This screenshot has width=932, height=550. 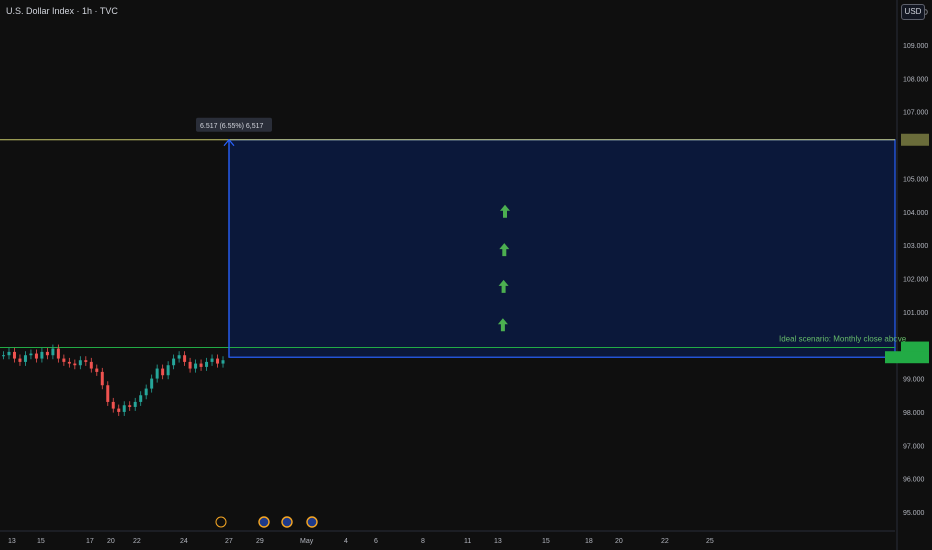 I want to click on x-tick-label: 4, so click(x=346, y=541).